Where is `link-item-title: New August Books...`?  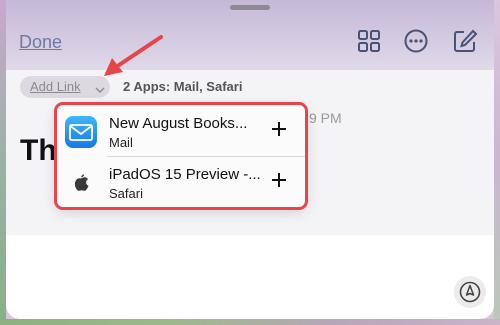 link-item-title: New August Books... is located at coordinates (178, 123).